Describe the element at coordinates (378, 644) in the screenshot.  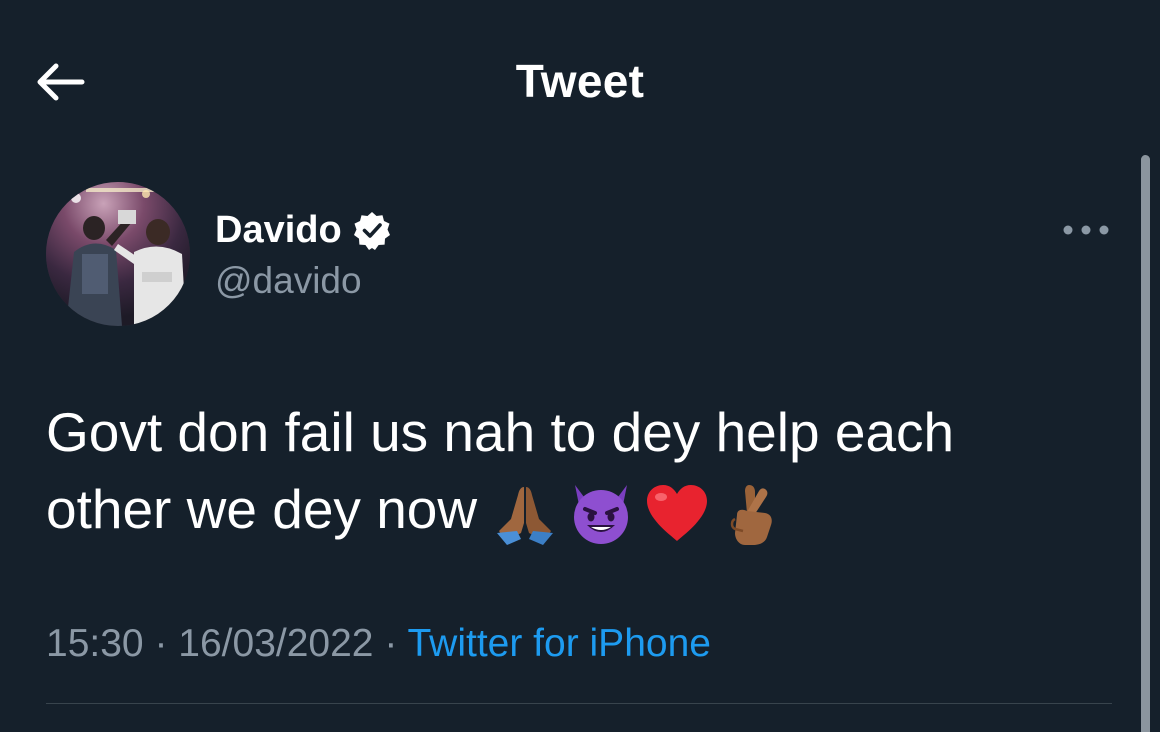
I see `tweet-meta: 15:30 · 16/03/2022 · Twitter for iPhone` at that location.